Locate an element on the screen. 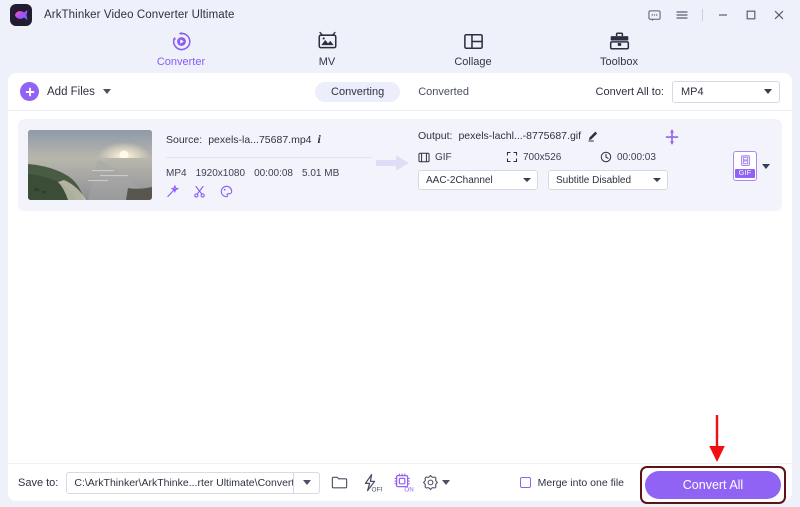  plus-icon is located at coordinates (29, 91).